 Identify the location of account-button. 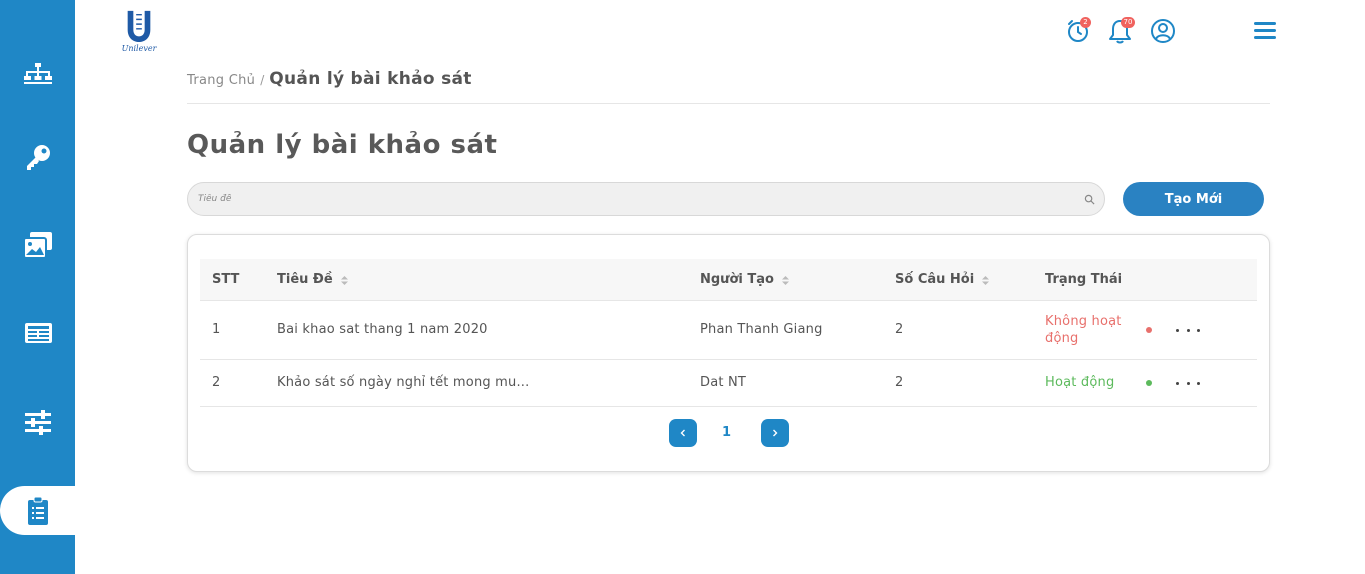
(1163, 31).